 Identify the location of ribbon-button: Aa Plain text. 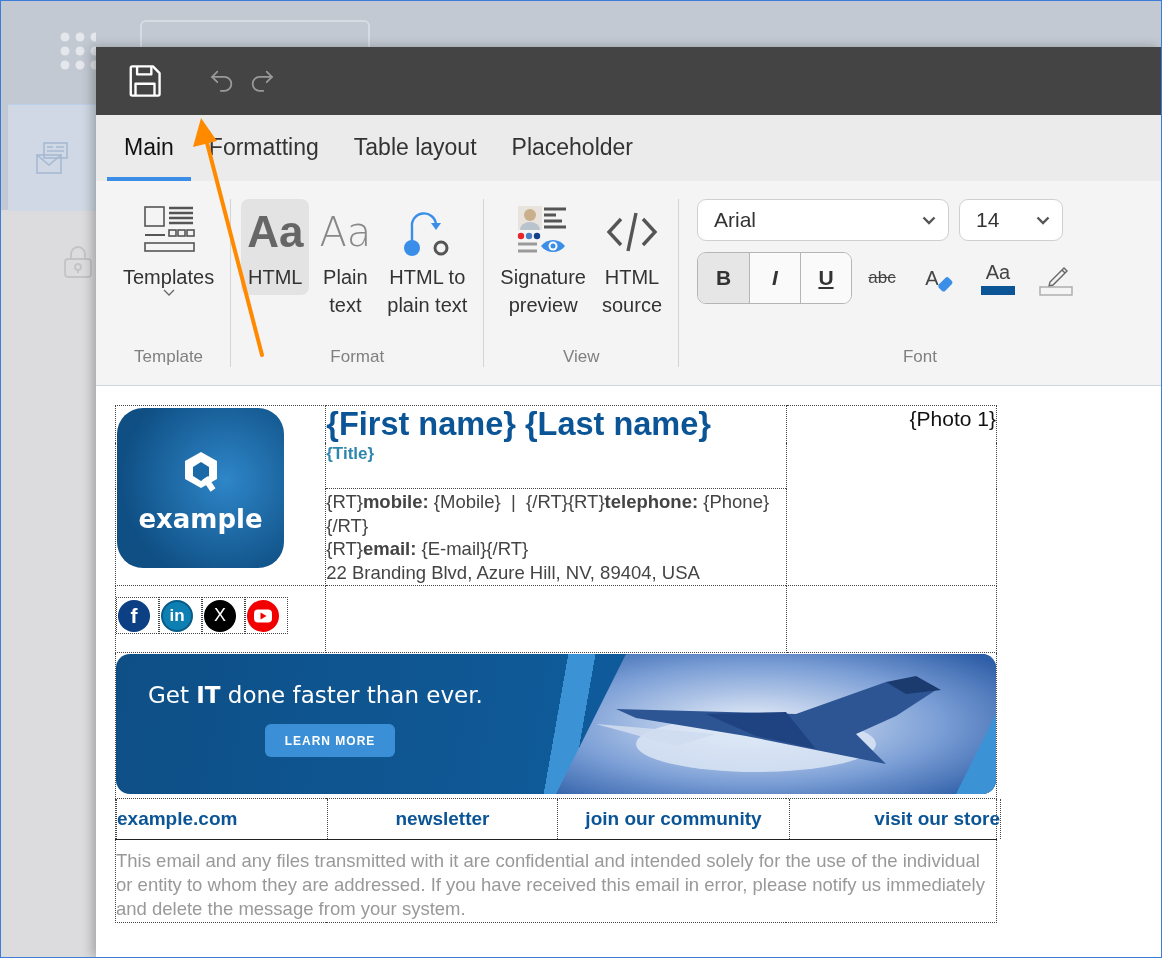
(345, 261).